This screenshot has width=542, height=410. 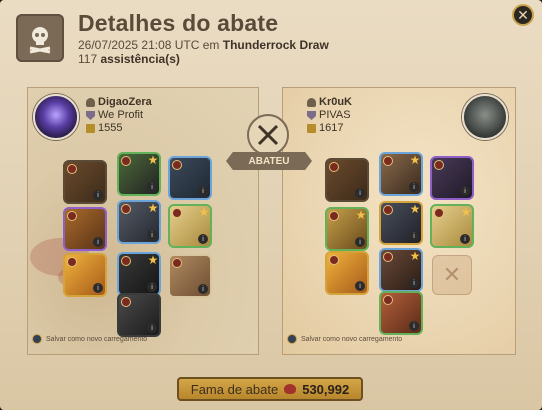 What do you see at coordinates (40, 38) in the screenshot?
I see `skull-crossbones-icon` at bounding box center [40, 38].